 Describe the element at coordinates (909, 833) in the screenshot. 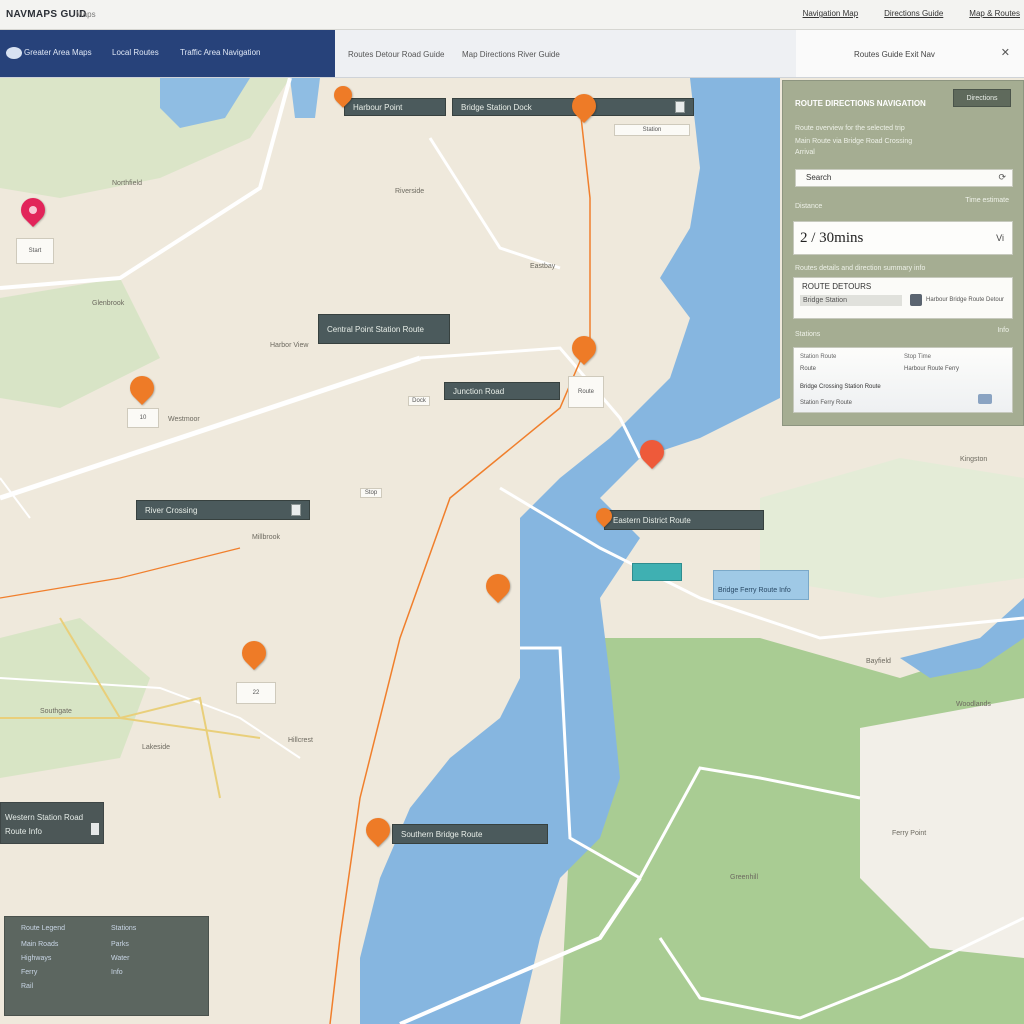

I see `map-label: Ferry Point` at that location.